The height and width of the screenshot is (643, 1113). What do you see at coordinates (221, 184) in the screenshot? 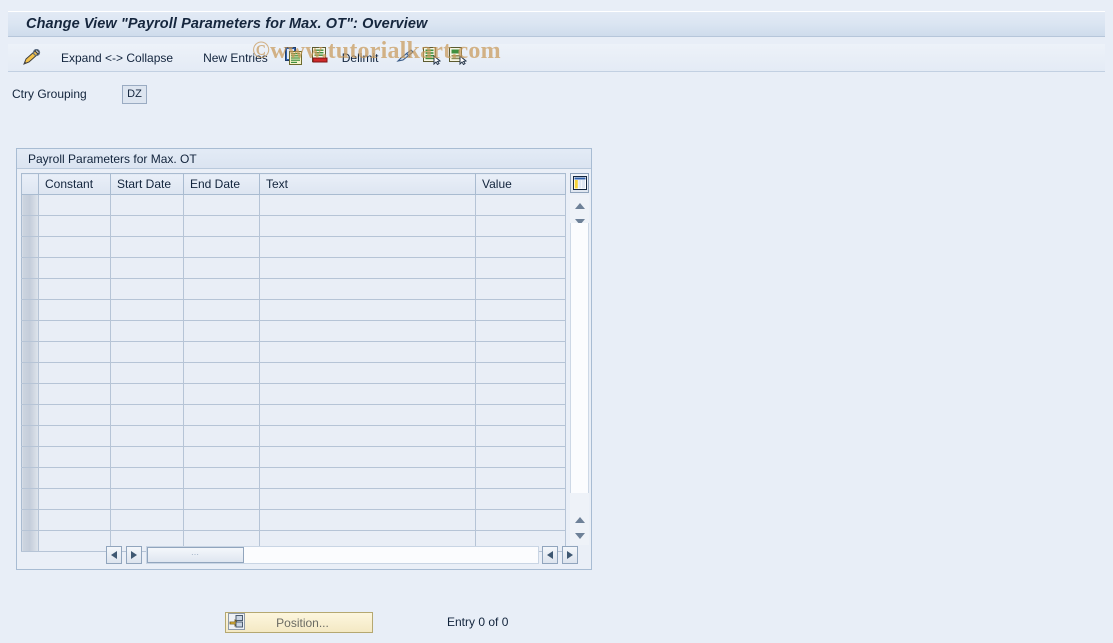
I see `column-header-end-date: End Date` at bounding box center [221, 184].